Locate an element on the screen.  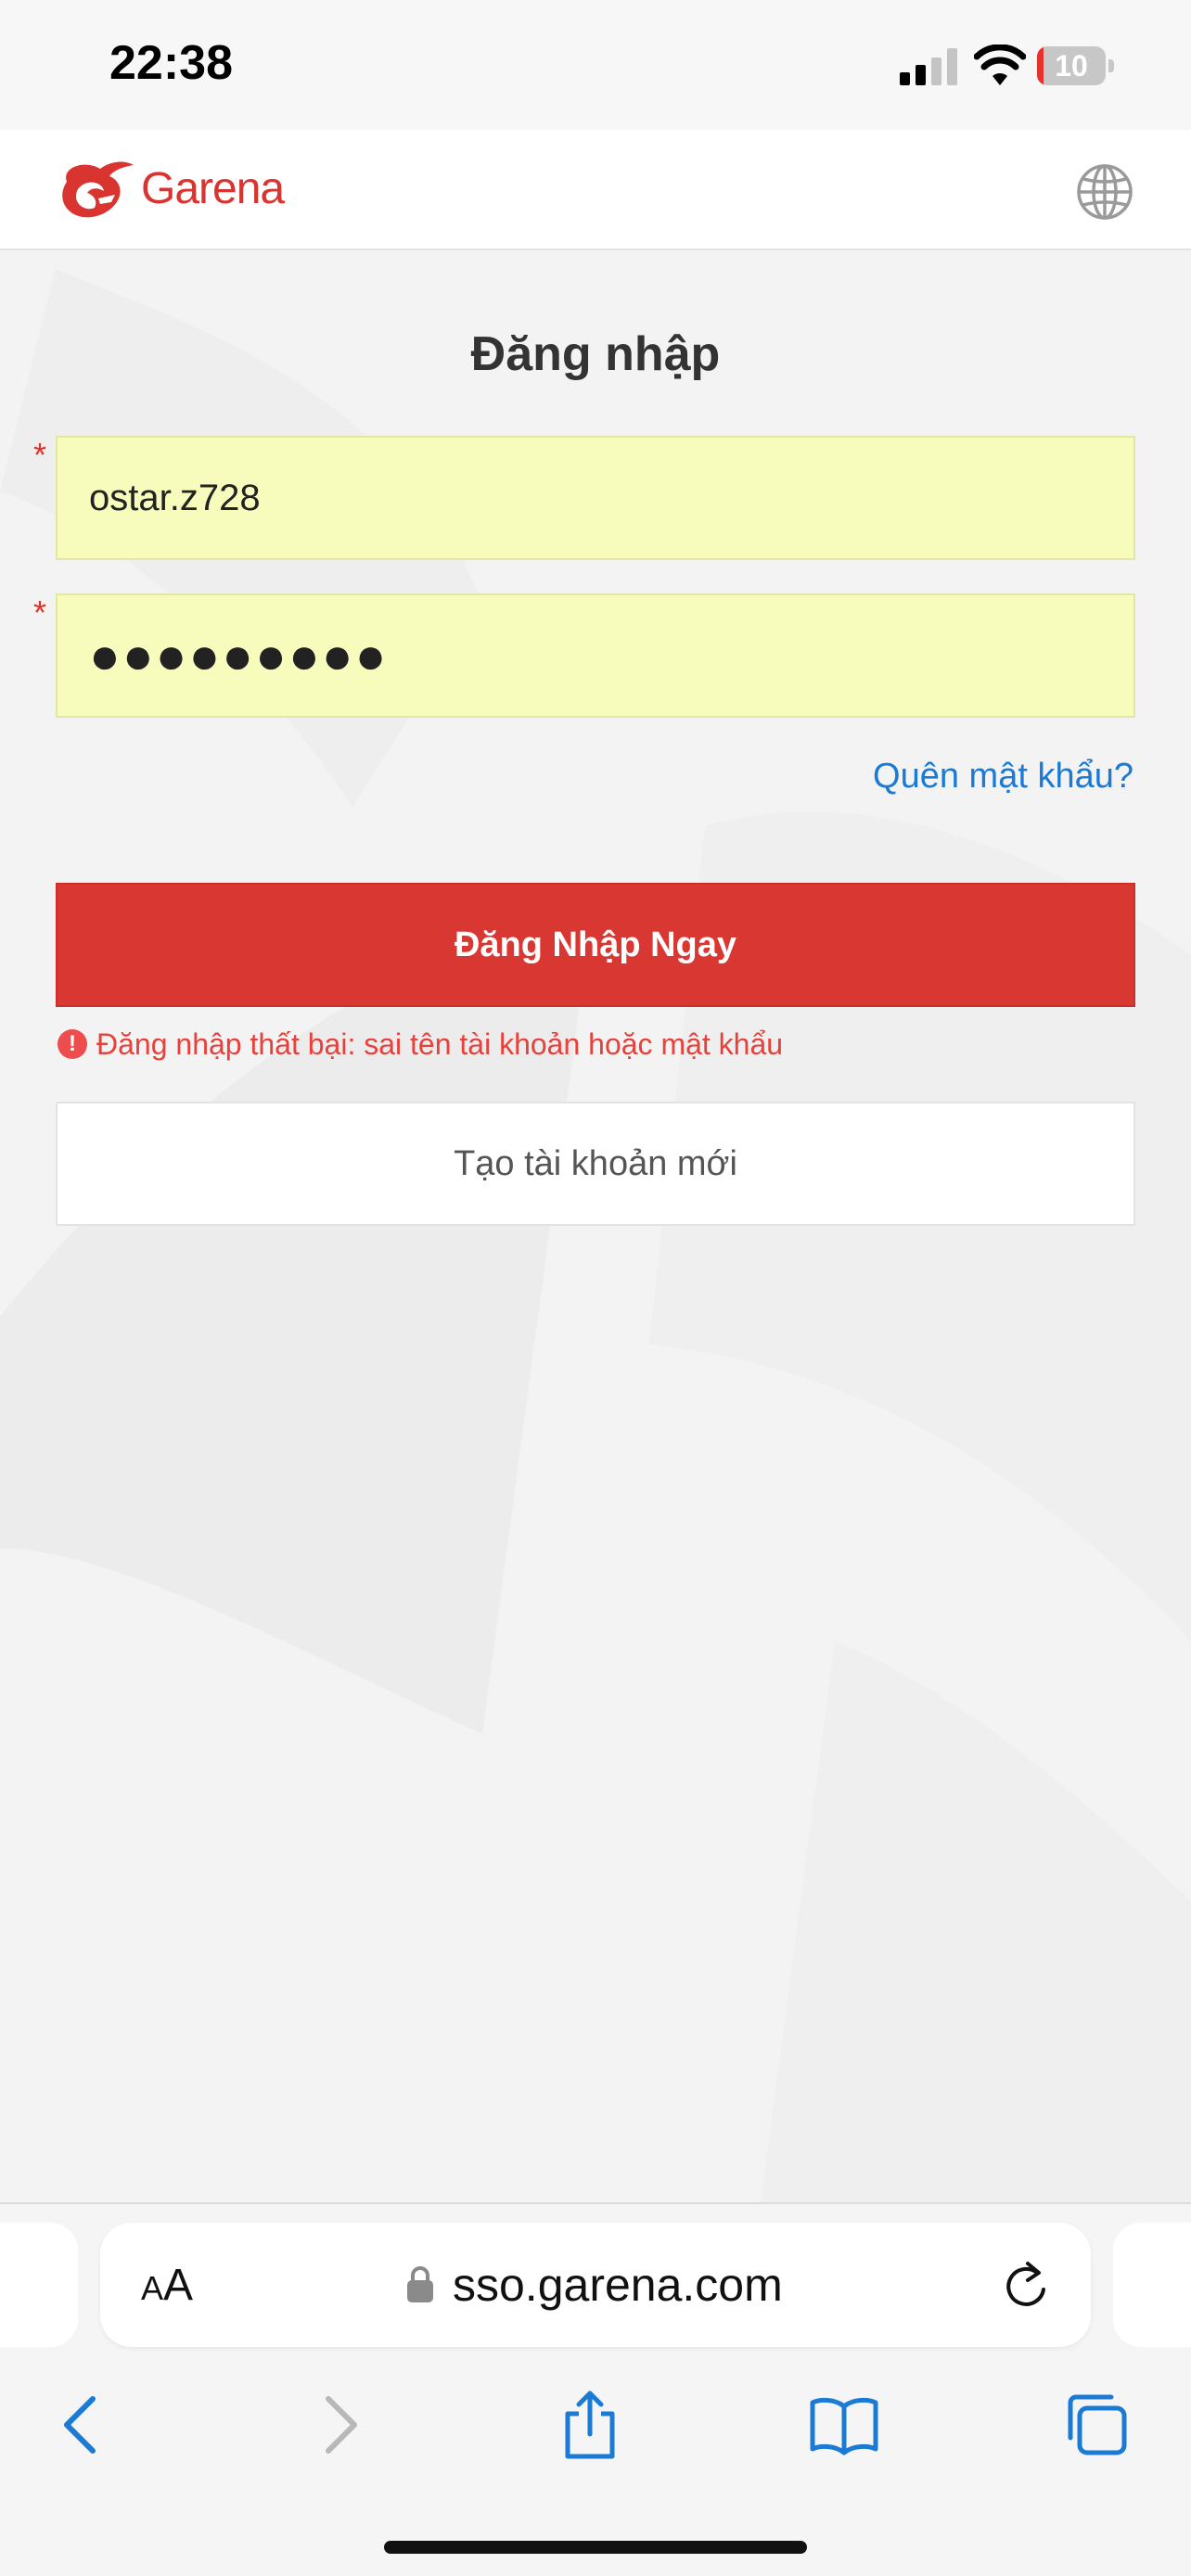
previous-tab-preview is located at coordinates (39, 2285).